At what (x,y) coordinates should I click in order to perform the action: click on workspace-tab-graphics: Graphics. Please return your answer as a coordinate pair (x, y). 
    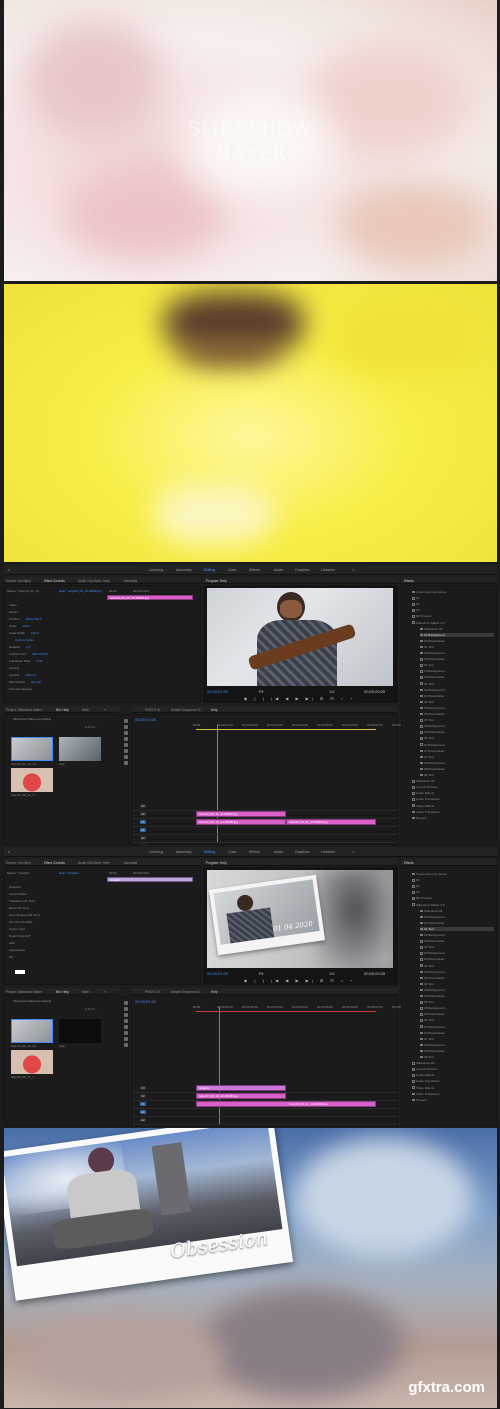
    Looking at the image, I should click on (302, 852).